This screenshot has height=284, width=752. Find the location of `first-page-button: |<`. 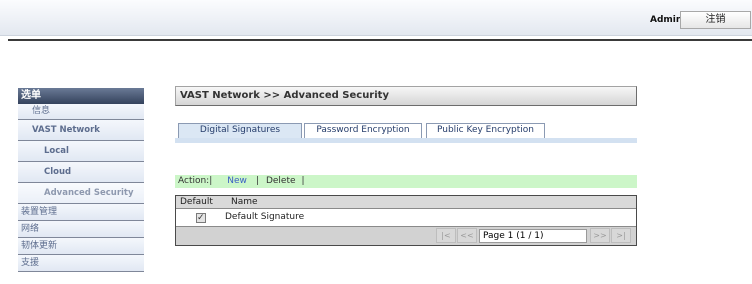

first-page-button: |< is located at coordinates (446, 235).